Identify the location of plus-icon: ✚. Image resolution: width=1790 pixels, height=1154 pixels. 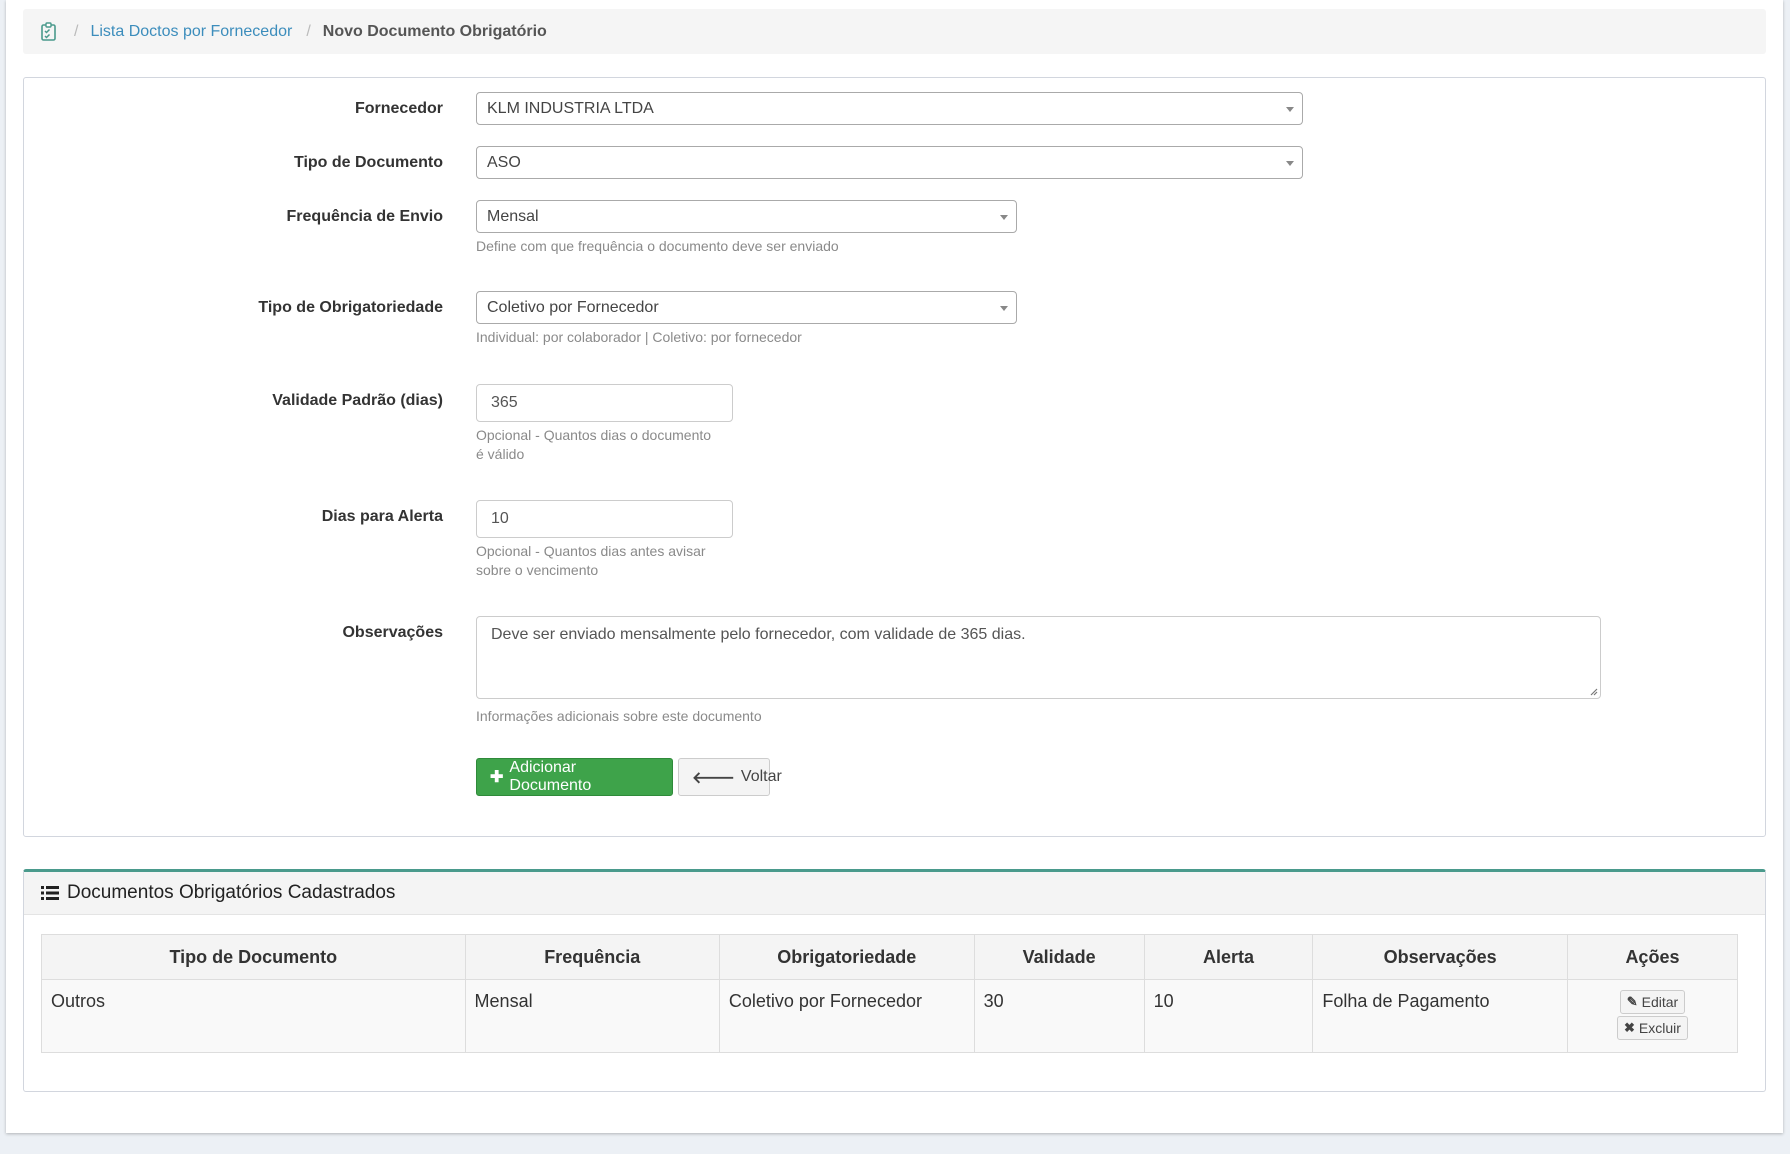
(497, 777).